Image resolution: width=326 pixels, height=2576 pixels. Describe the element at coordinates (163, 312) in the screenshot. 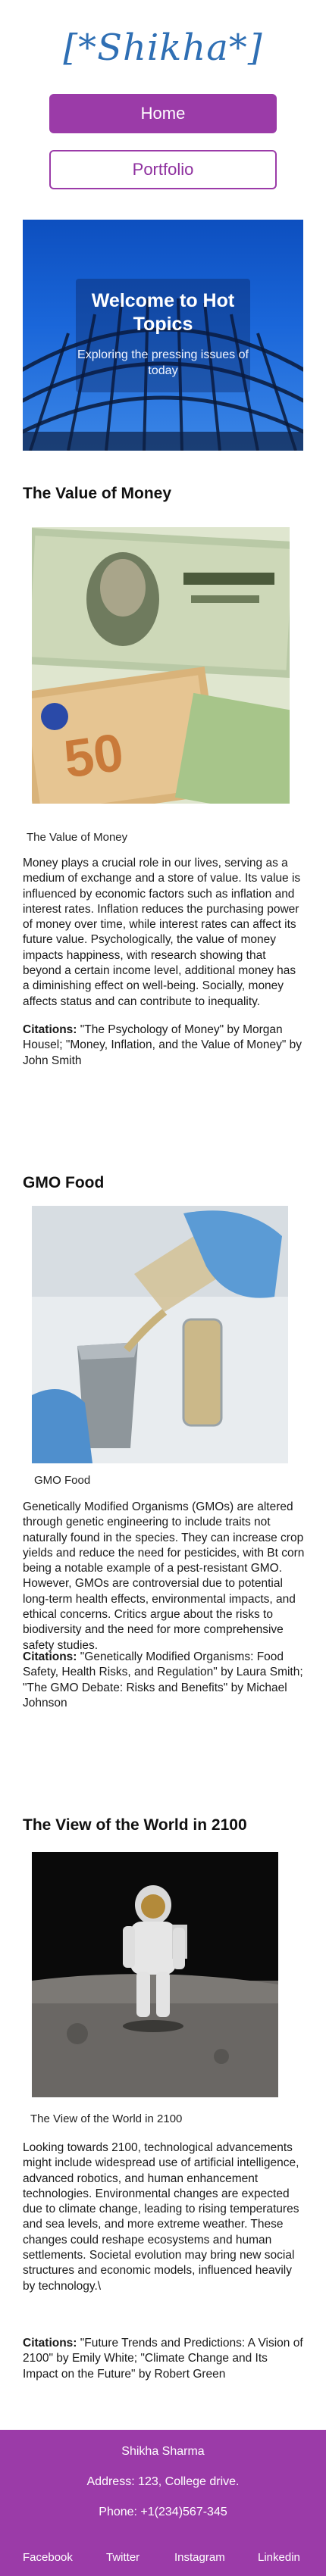

I see `hero-title: Welcome to Hot Topics` at that location.